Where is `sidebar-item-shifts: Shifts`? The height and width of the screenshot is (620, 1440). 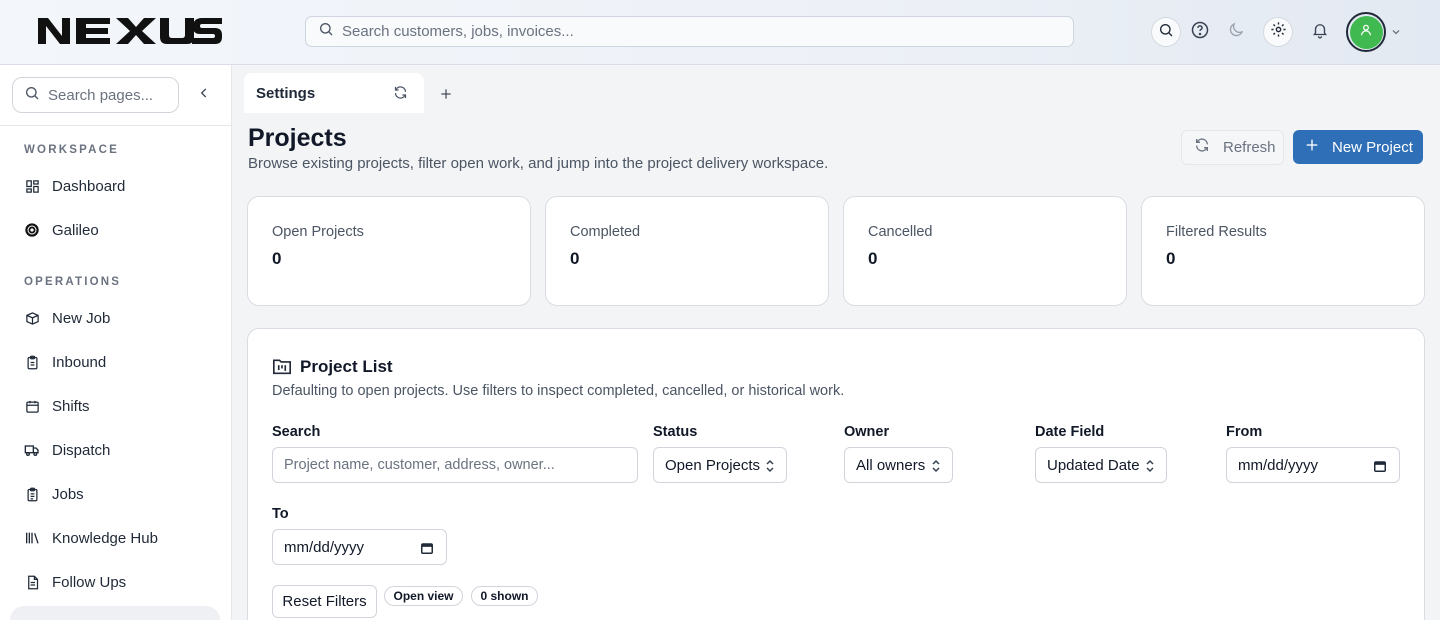
sidebar-item-shifts: Shifts is located at coordinates (116, 406).